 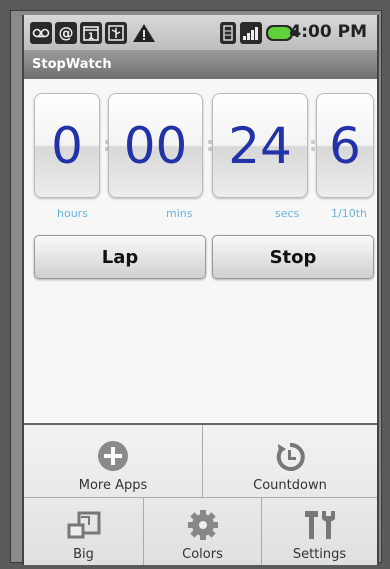 I want to click on menu-label-more-apps: More Apps, so click(x=113, y=485).